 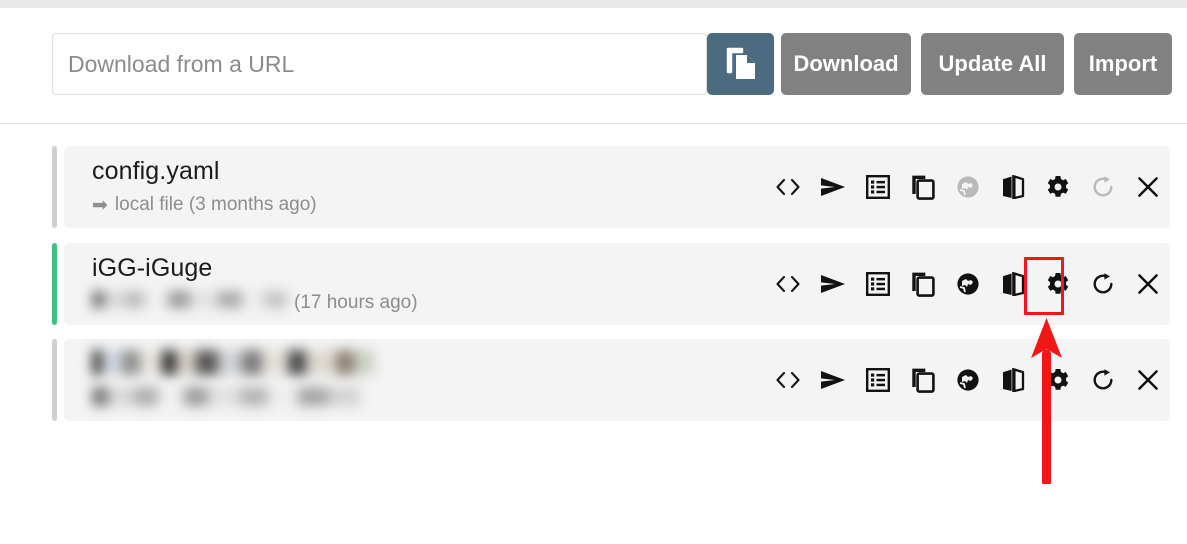 I want to click on paste-icon, so click(x=741, y=64).